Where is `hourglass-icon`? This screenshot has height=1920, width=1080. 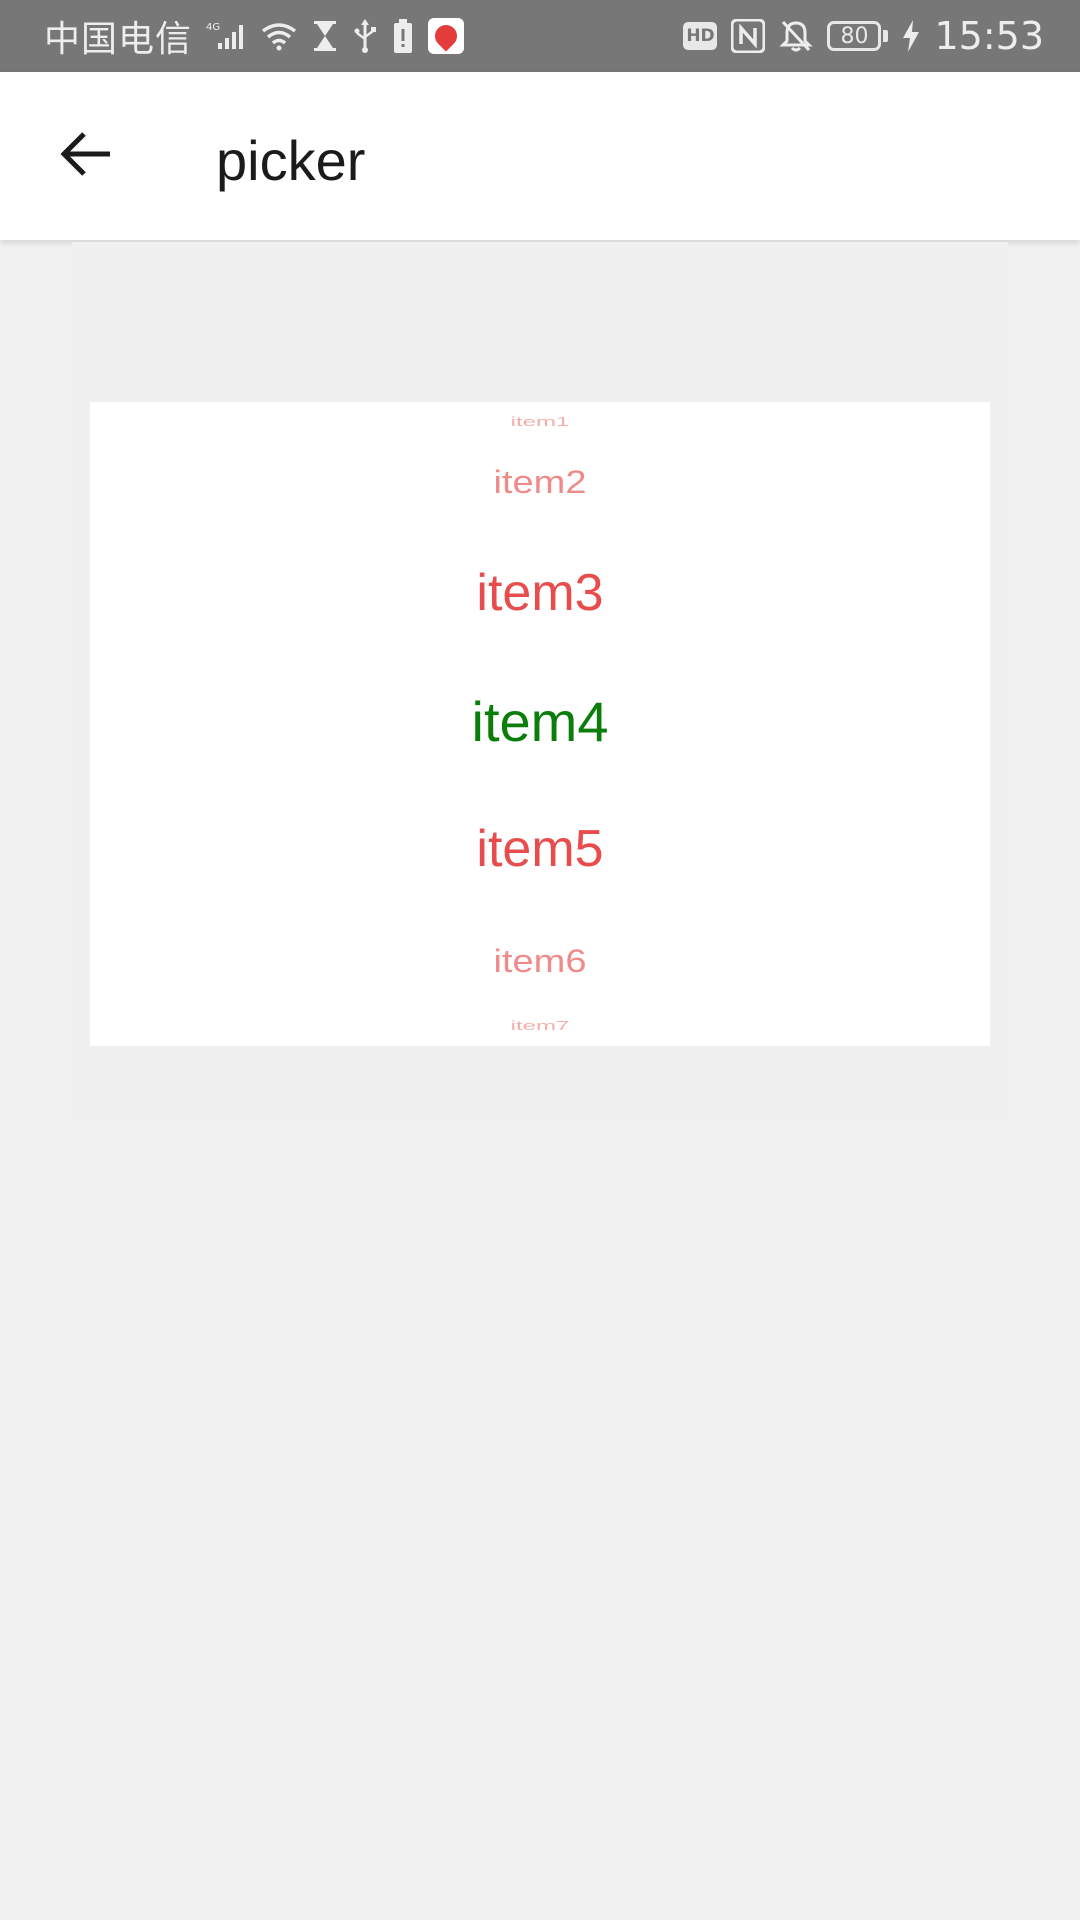
hourglass-icon is located at coordinates (325, 36).